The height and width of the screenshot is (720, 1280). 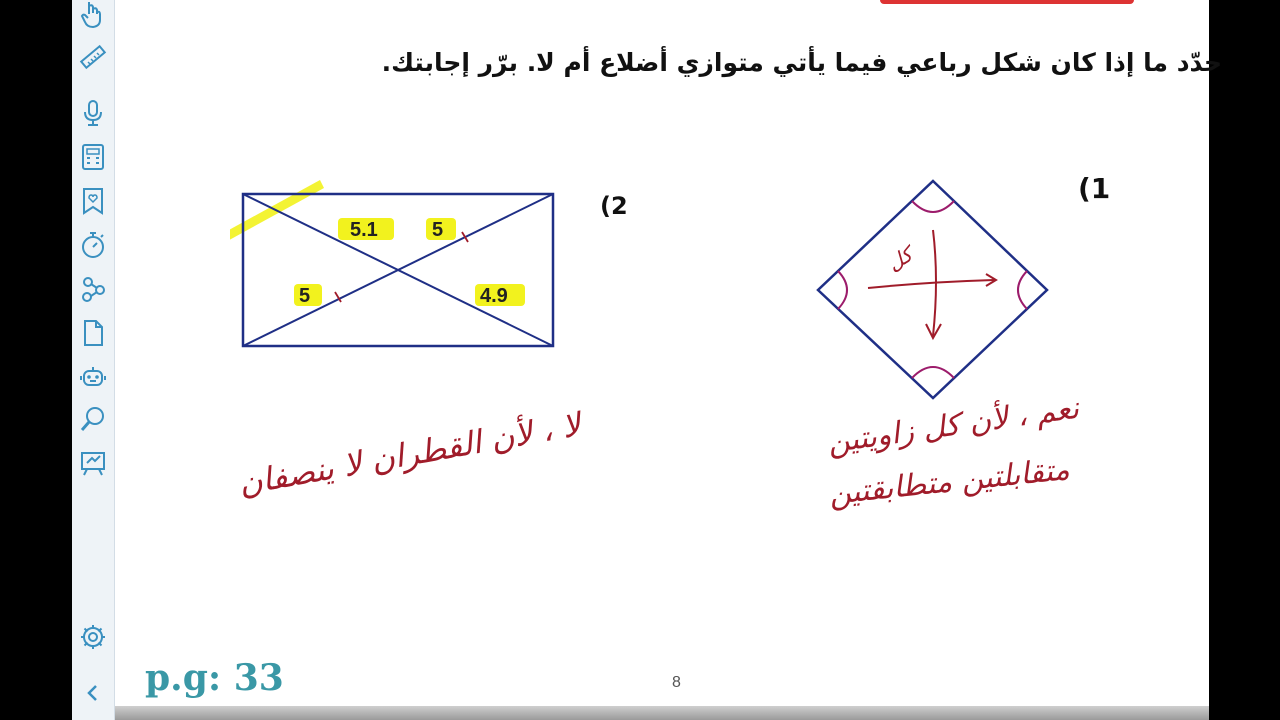 I want to click on timer-icon, so click(x=93, y=245).